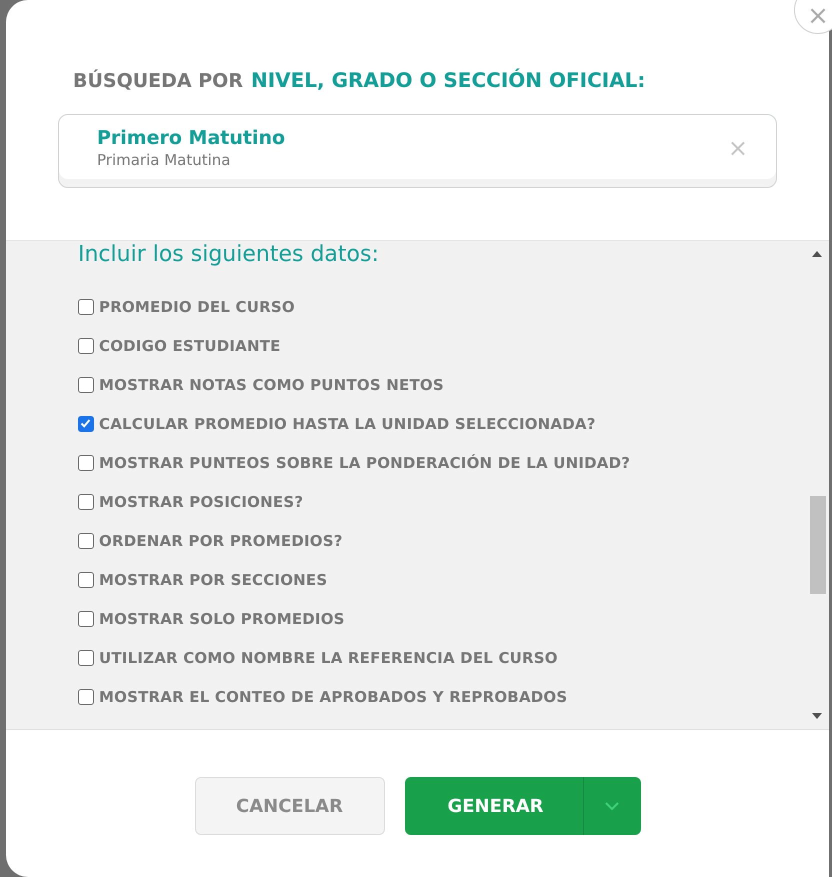 The image size is (832, 877). Describe the element at coordinates (817, 254) in the screenshot. I see `scroll-up-icon` at that location.